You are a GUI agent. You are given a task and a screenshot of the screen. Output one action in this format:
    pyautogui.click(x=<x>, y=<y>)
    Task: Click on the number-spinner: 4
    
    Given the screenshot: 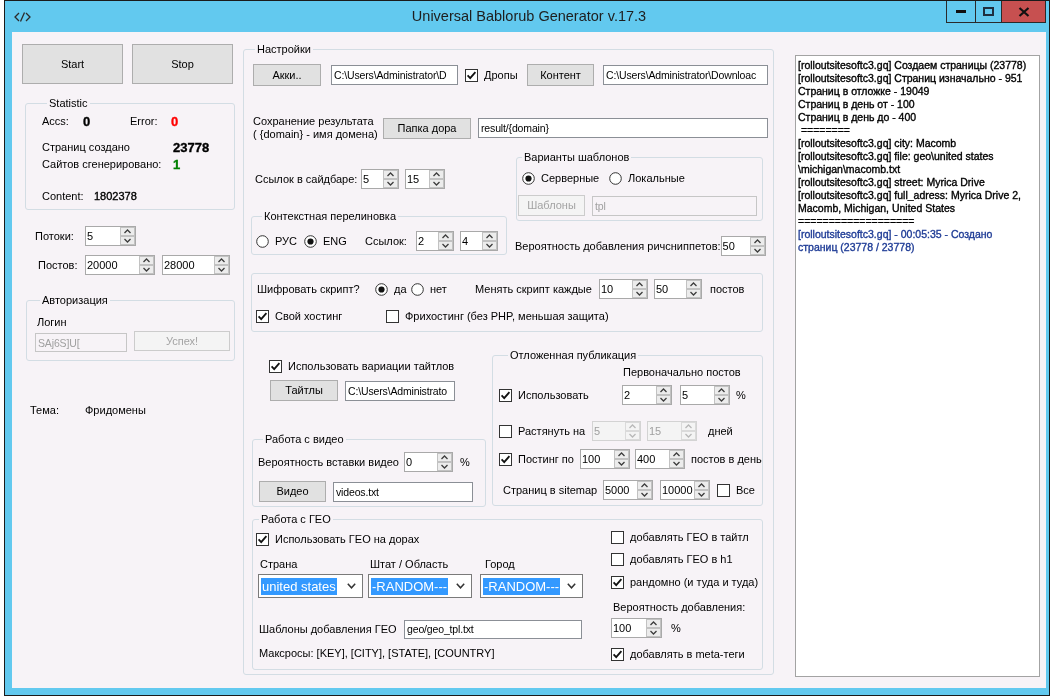 What is the action you would take?
    pyautogui.click(x=479, y=241)
    